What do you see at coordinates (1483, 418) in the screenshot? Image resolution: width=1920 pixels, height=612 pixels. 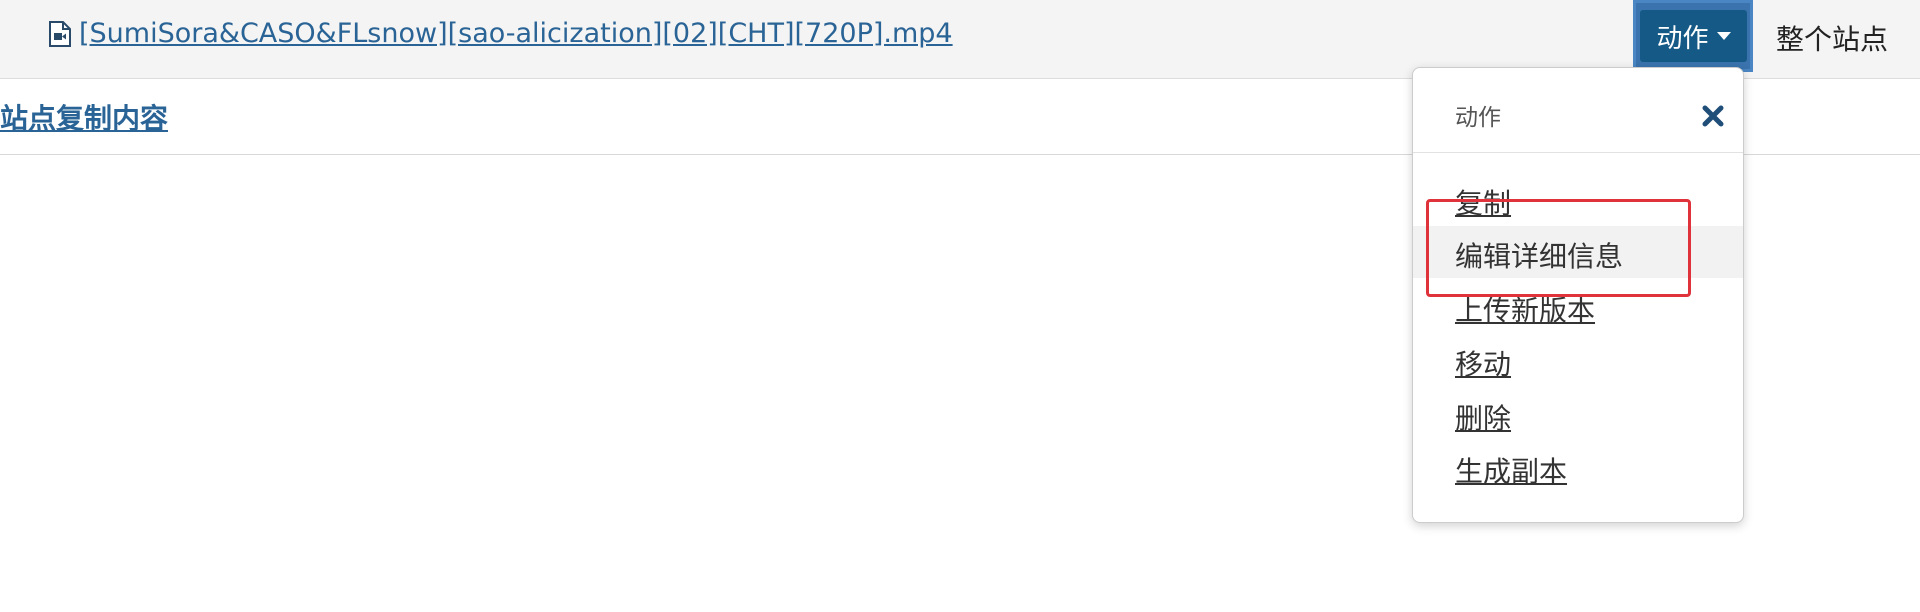 I see `menu-item-label: 删除` at bounding box center [1483, 418].